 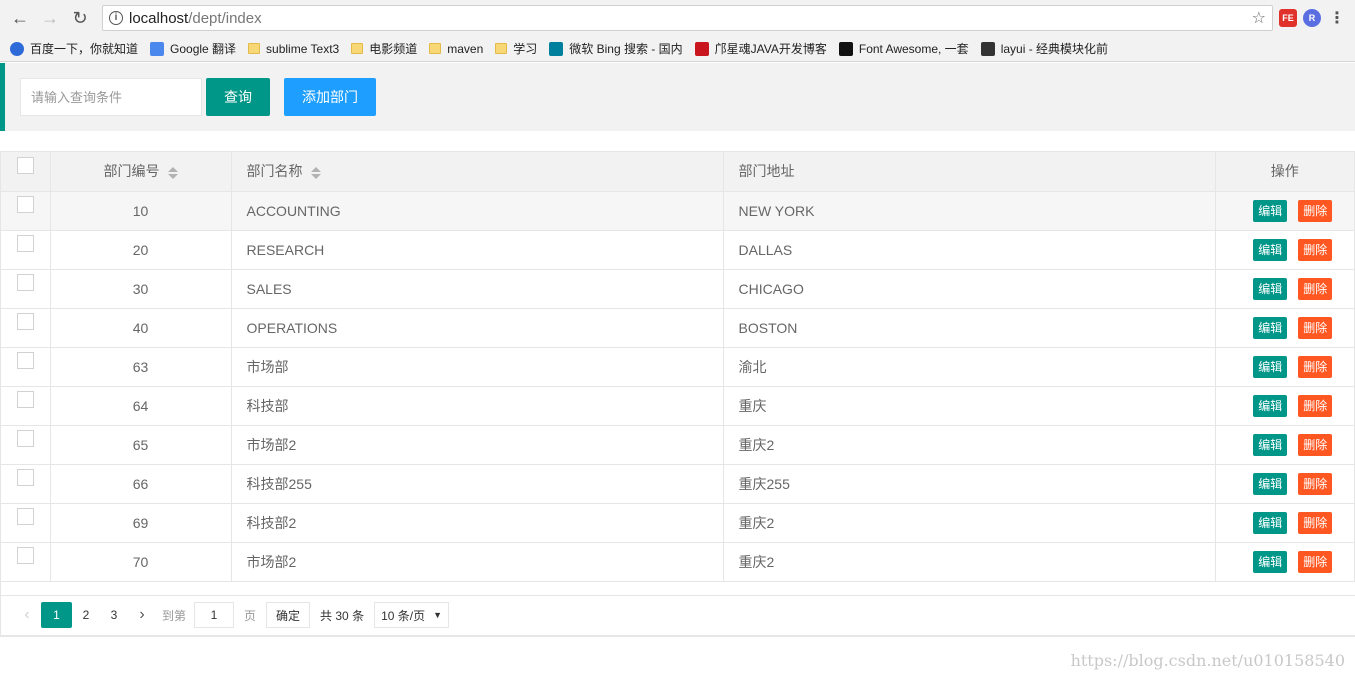 I want to click on table-row: 10 ACCOUNTING NEW YORK 编辑 删除, so click(x=678, y=211).